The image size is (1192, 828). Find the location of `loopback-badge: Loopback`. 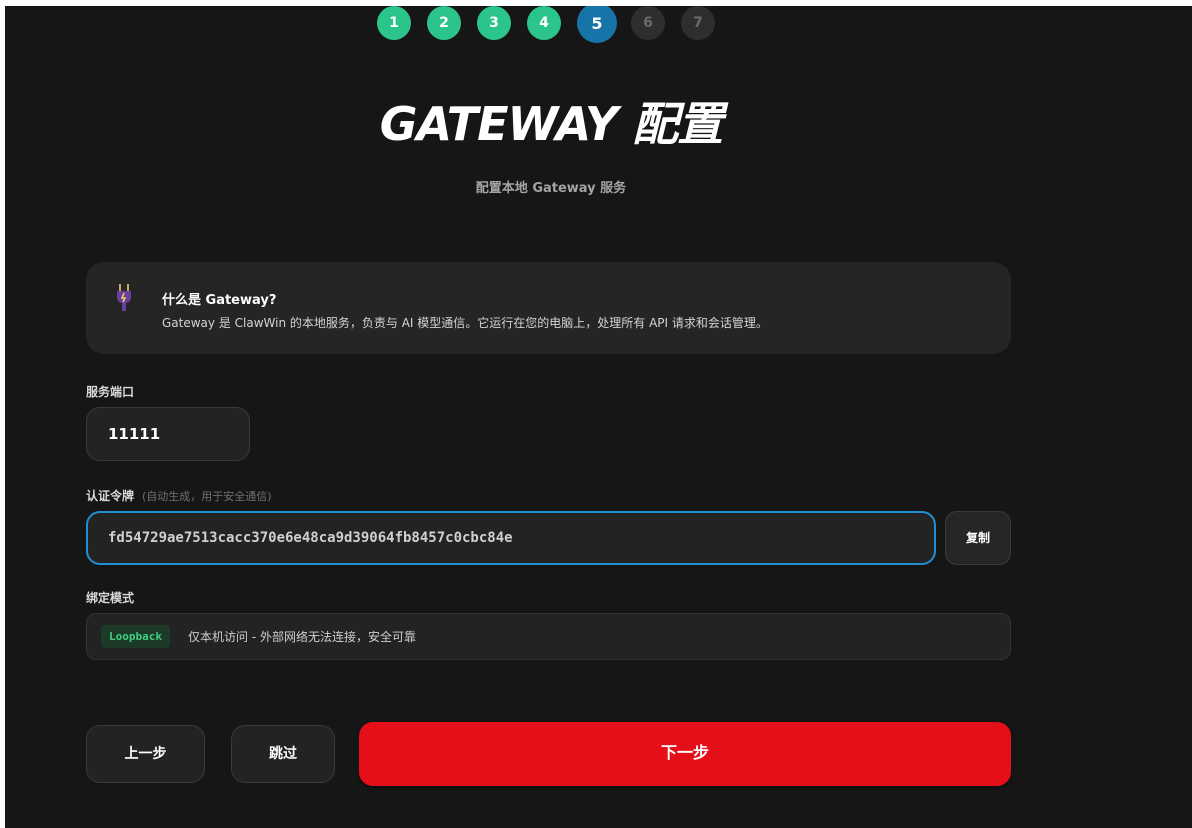

loopback-badge: Loopback is located at coordinates (135, 636).